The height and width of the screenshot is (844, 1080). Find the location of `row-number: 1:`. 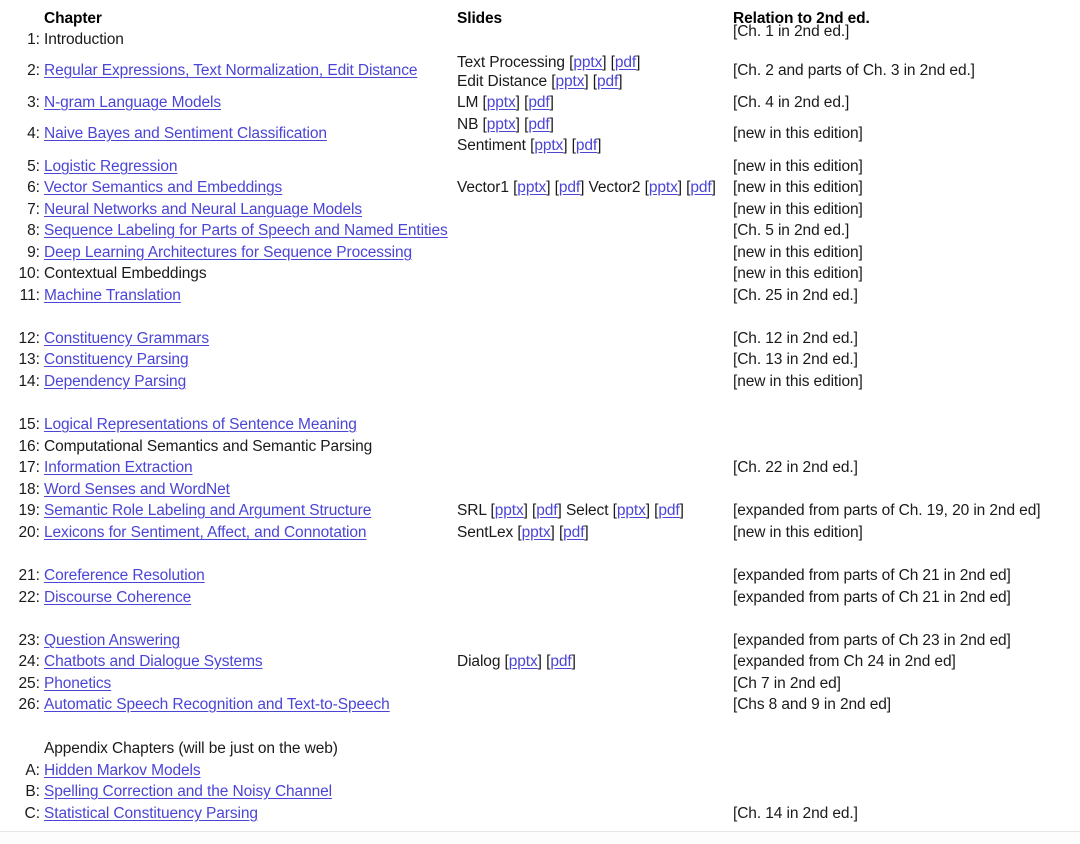

row-number: 1: is located at coordinates (33, 39).